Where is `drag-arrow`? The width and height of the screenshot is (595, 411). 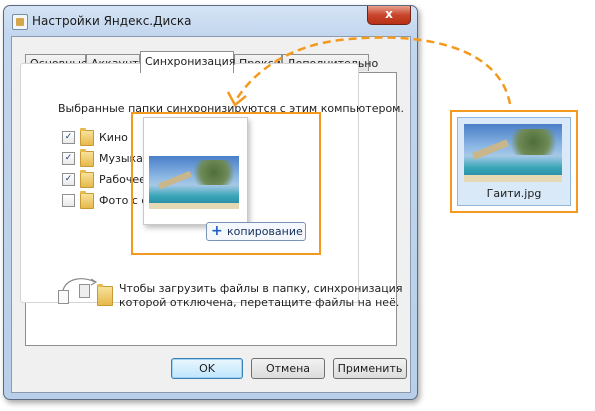 drag-arrow is located at coordinates (369, 71).